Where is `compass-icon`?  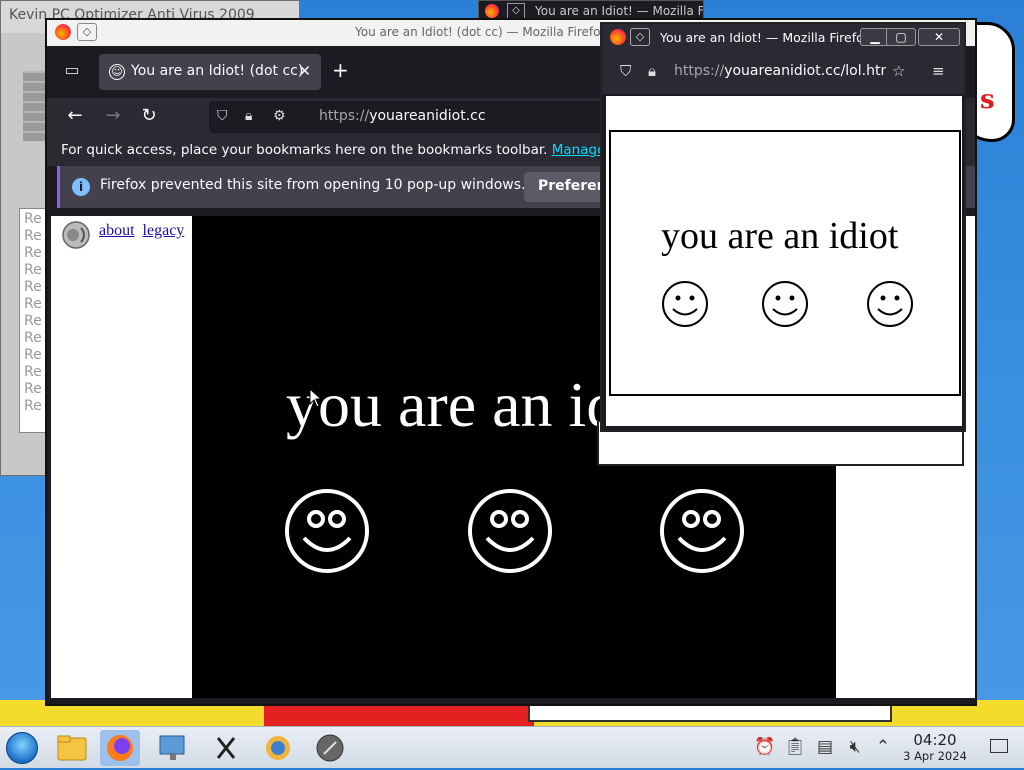 compass-icon is located at coordinates (330, 748).